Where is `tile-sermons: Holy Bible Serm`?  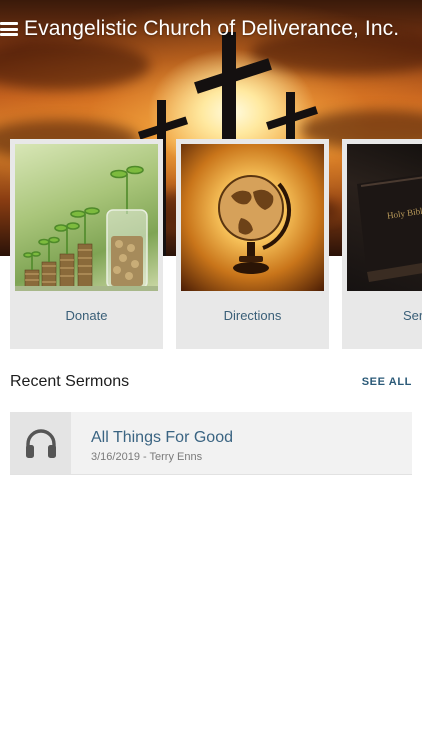 tile-sermons: Holy Bible Serm is located at coordinates (382, 244).